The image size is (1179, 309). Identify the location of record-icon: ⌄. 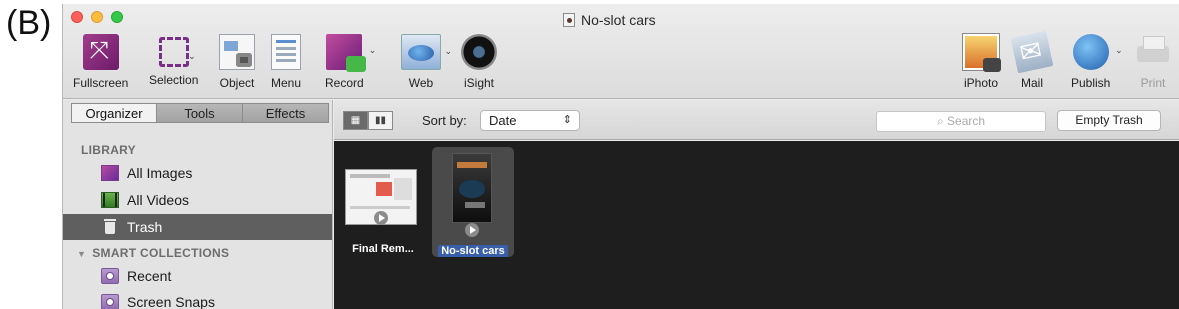
(351, 53).